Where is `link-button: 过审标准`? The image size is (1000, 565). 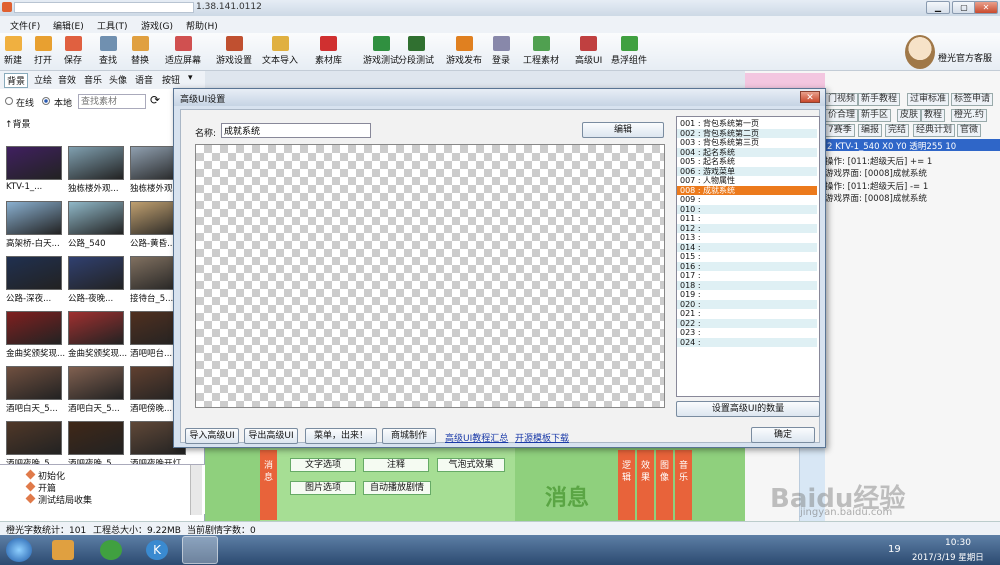
link-button: 过审标准 is located at coordinates (928, 99).